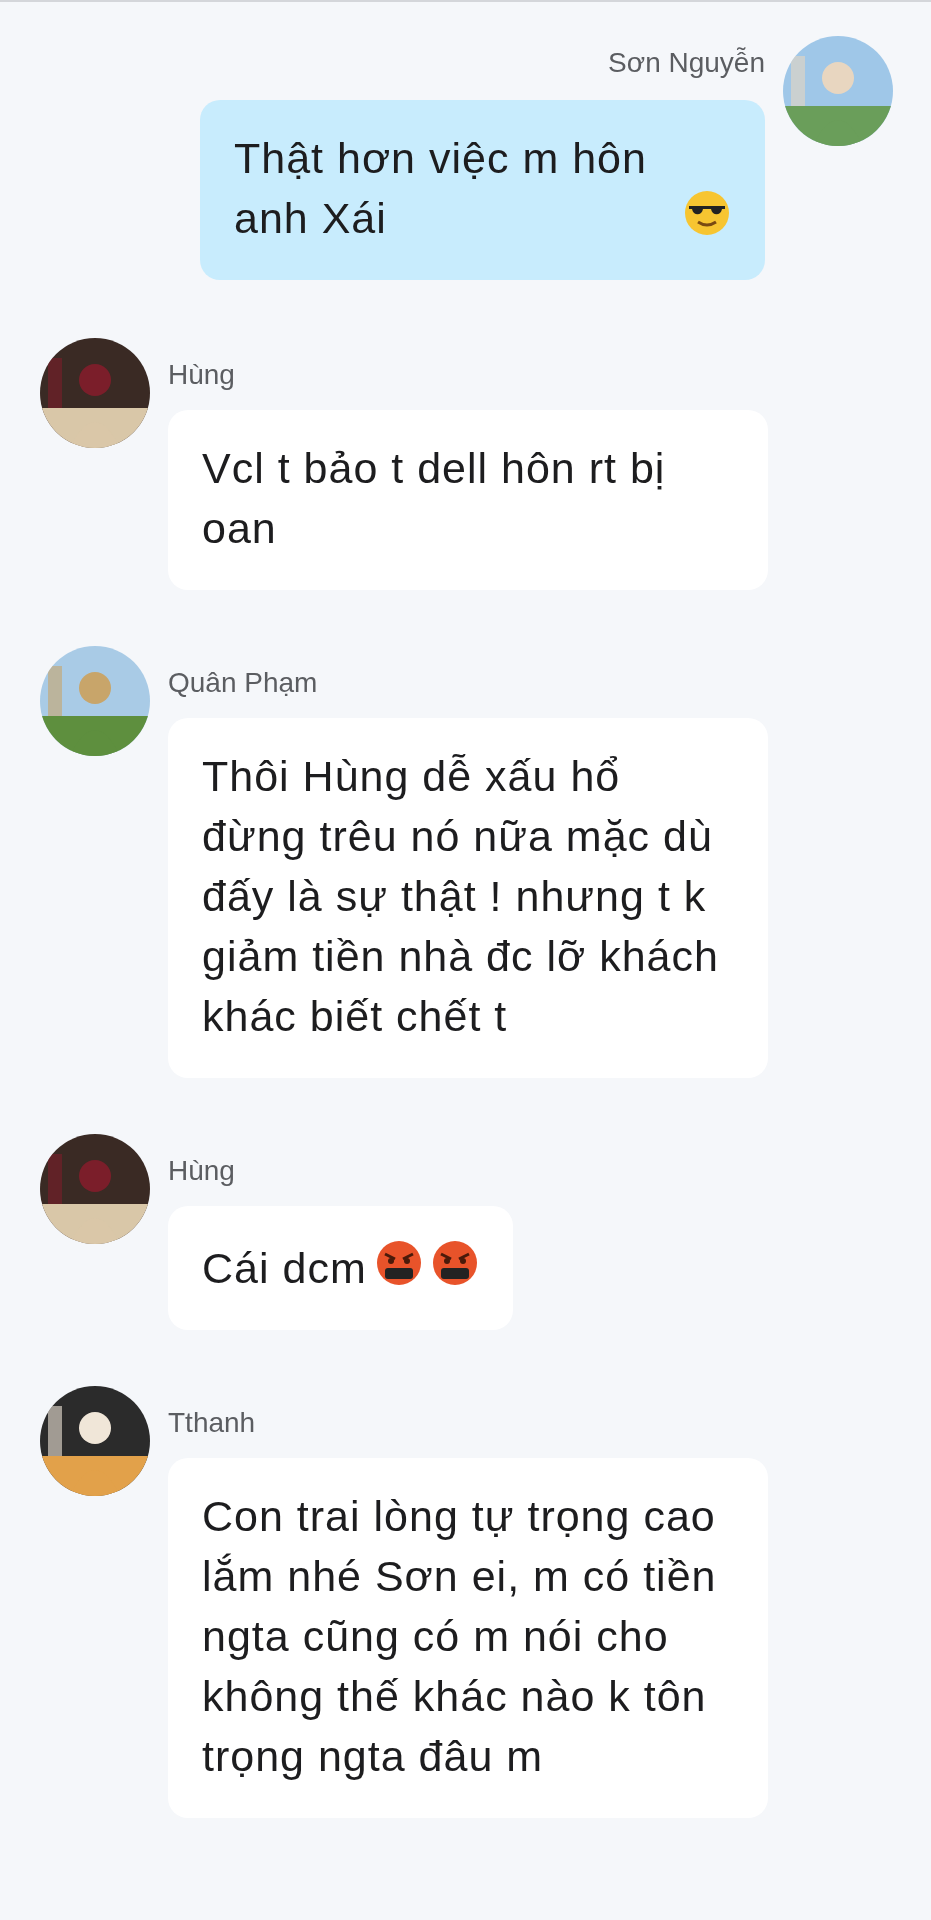 The height and width of the screenshot is (1920, 931). I want to click on message-text: Cái dcm, so click(284, 1268).